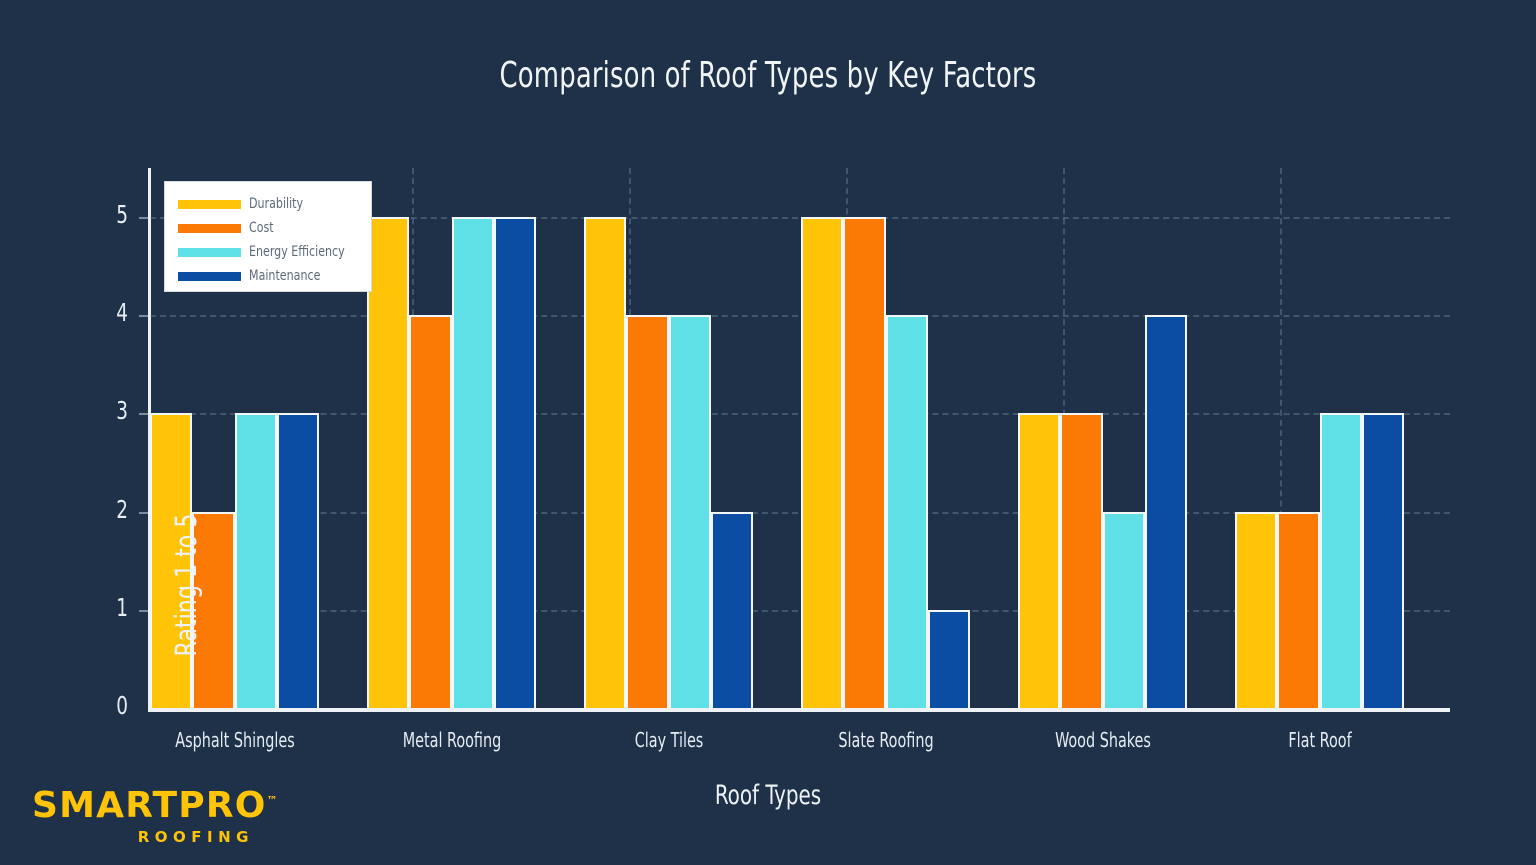 The width and height of the screenshot is (1536, 865). Describe the element at coordinates (285, 276) in the screenshot. I see `legend-item-label: Maintenance` at that location.